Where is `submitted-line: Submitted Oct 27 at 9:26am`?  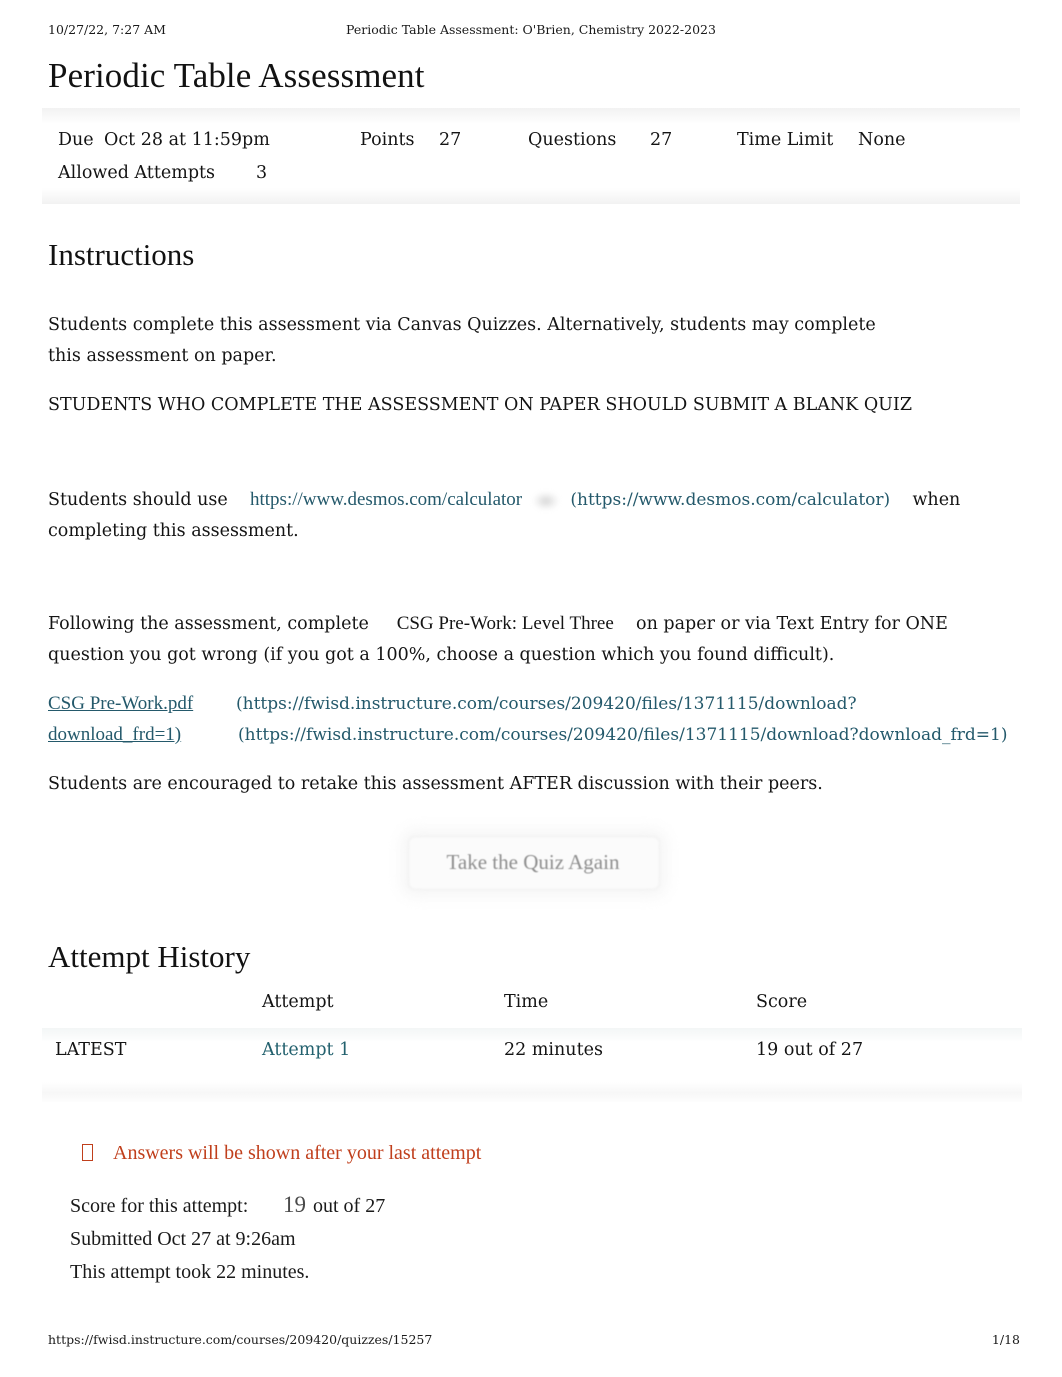
submitted-line: Submitted Oct 27 at 9:26am is located at coordinates (470, 1239).